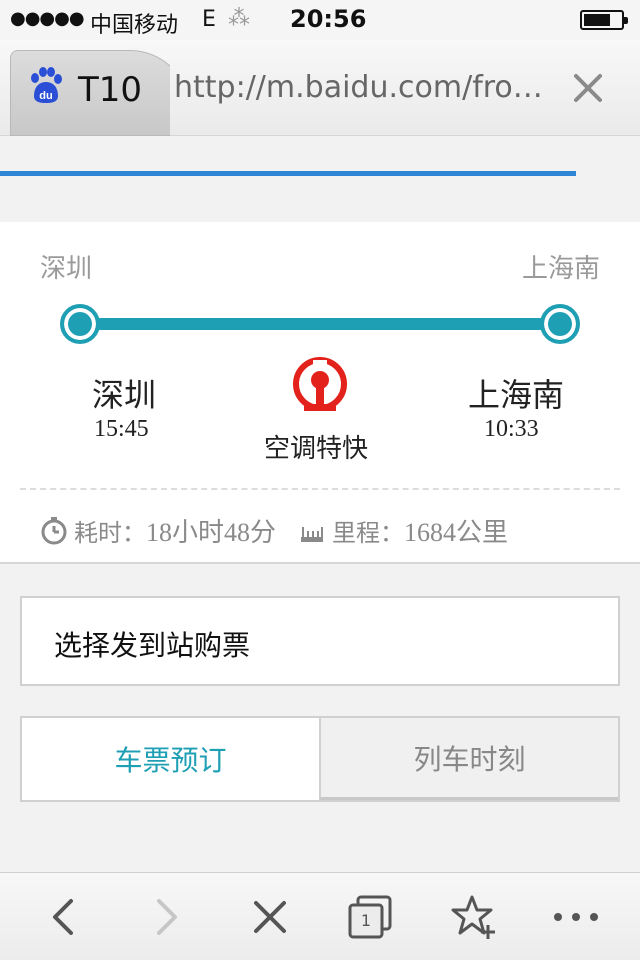 The width and height of the screenshot is (640, 960). Describe the element at coordinates (54, 530) in the screenshot. I see `clock-icon` at that location.